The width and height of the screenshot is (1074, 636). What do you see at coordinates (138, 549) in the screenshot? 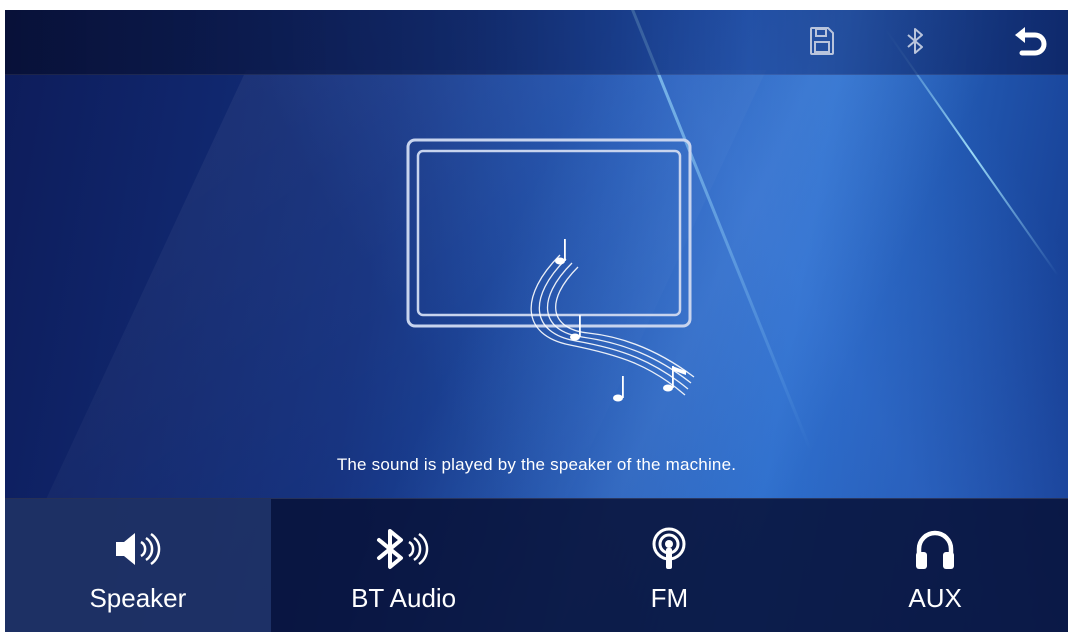
I see `speaker-icon` at bounding box center [138, 549].